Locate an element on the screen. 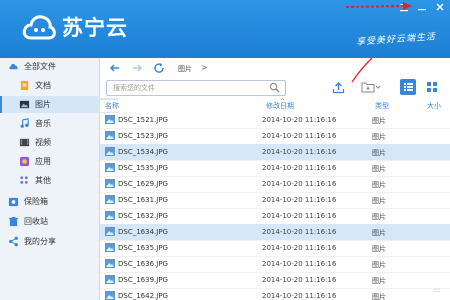 The width and height of the screenshot is (450, 300). sidebar-item-label: 应用 is located at coordinates (43, 161).